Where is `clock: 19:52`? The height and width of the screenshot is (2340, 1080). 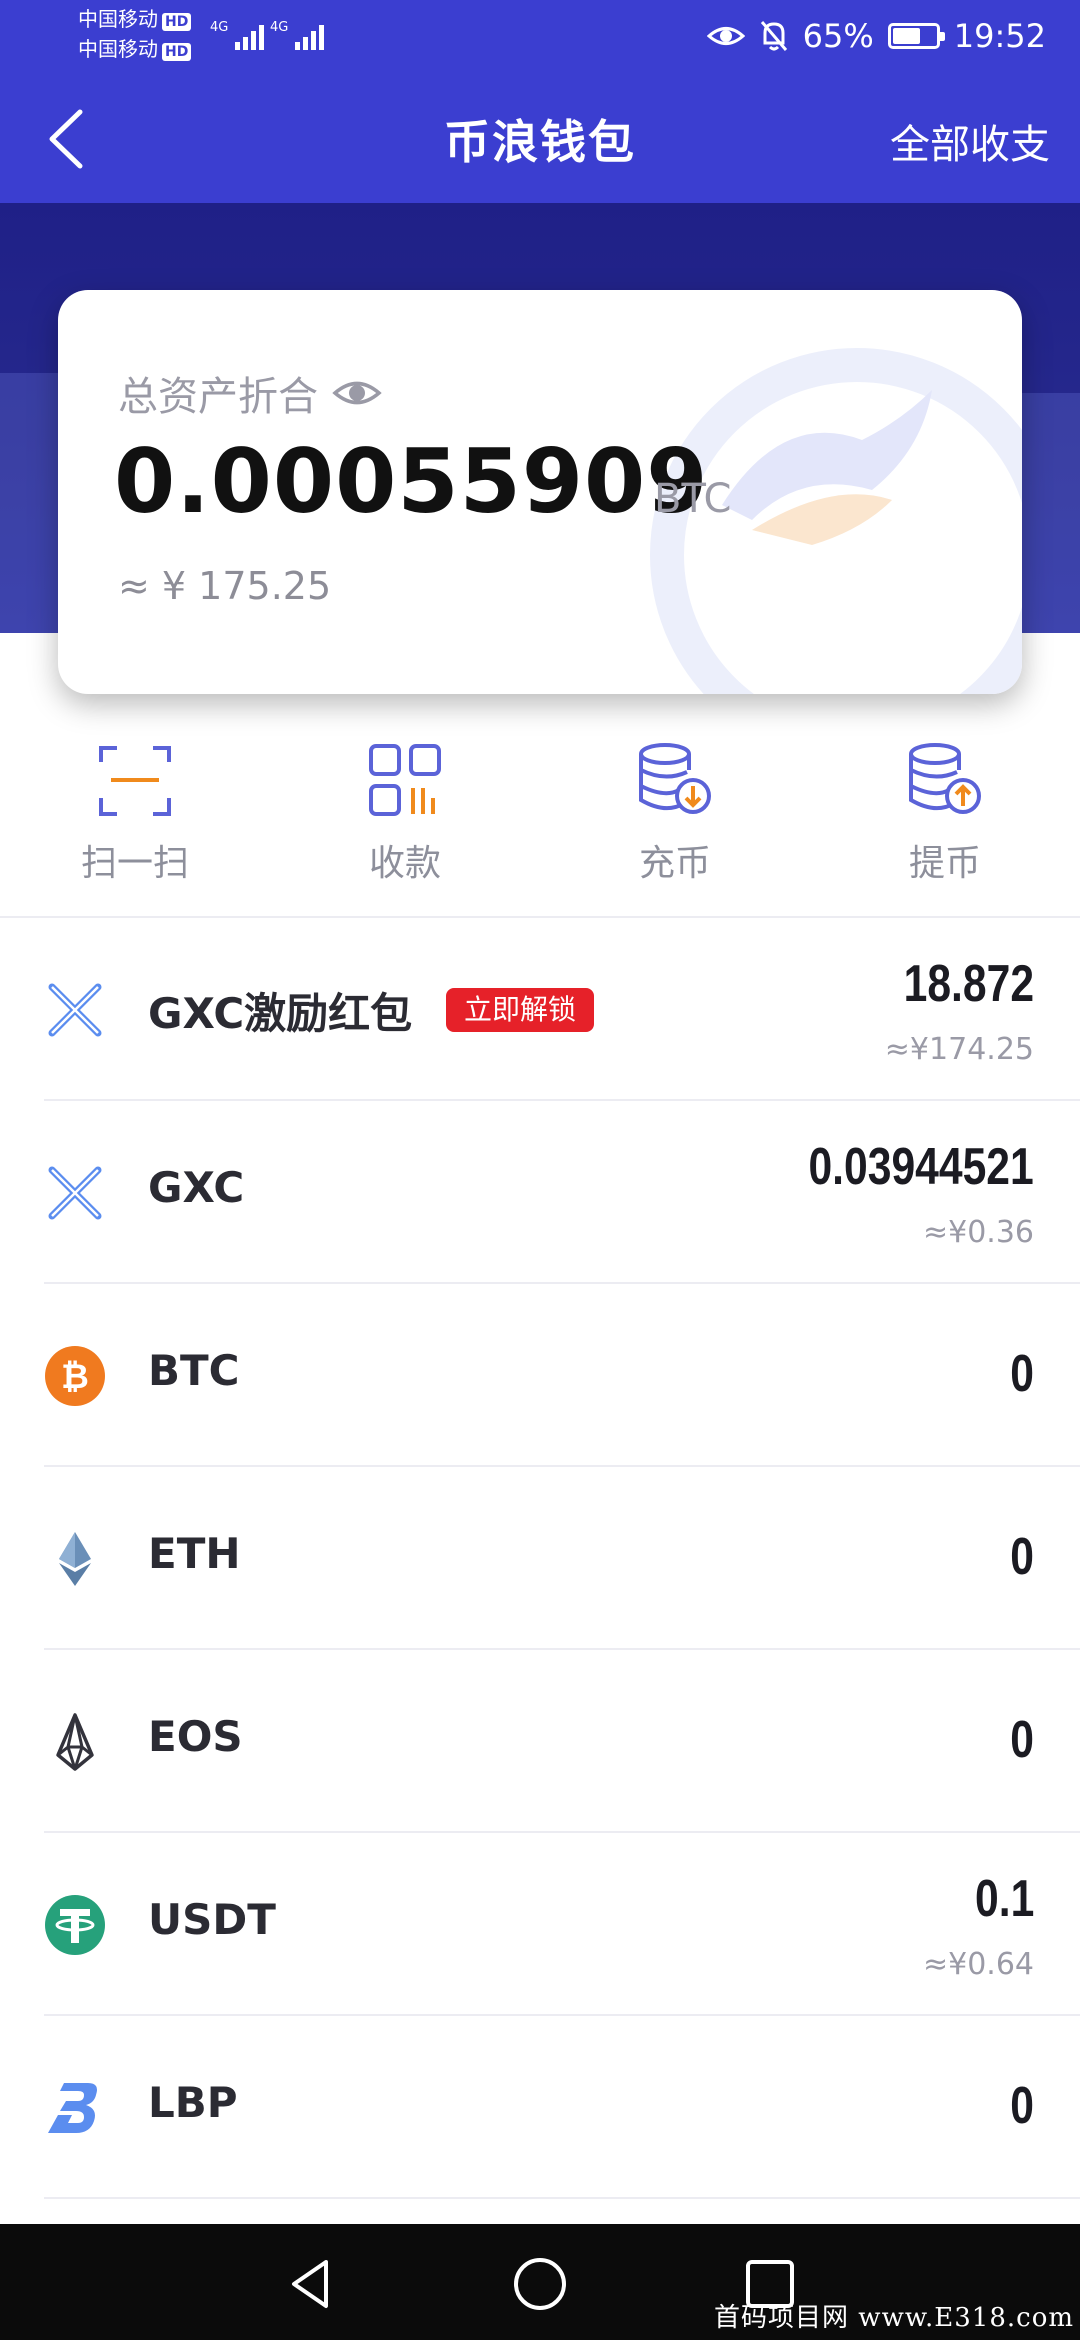 clock: 19:52 is located at coordinates (999, 36).